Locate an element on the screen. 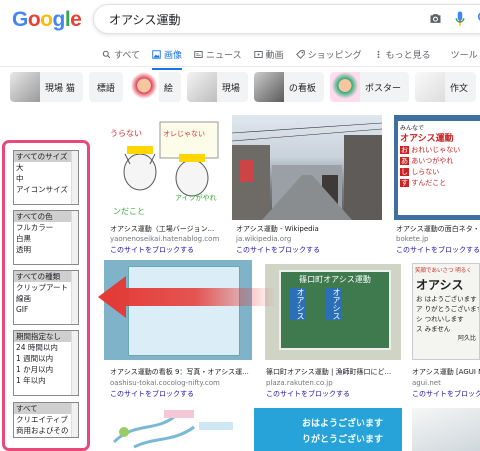  filter-option: 商用およびその is located at coordinates (46, 430).